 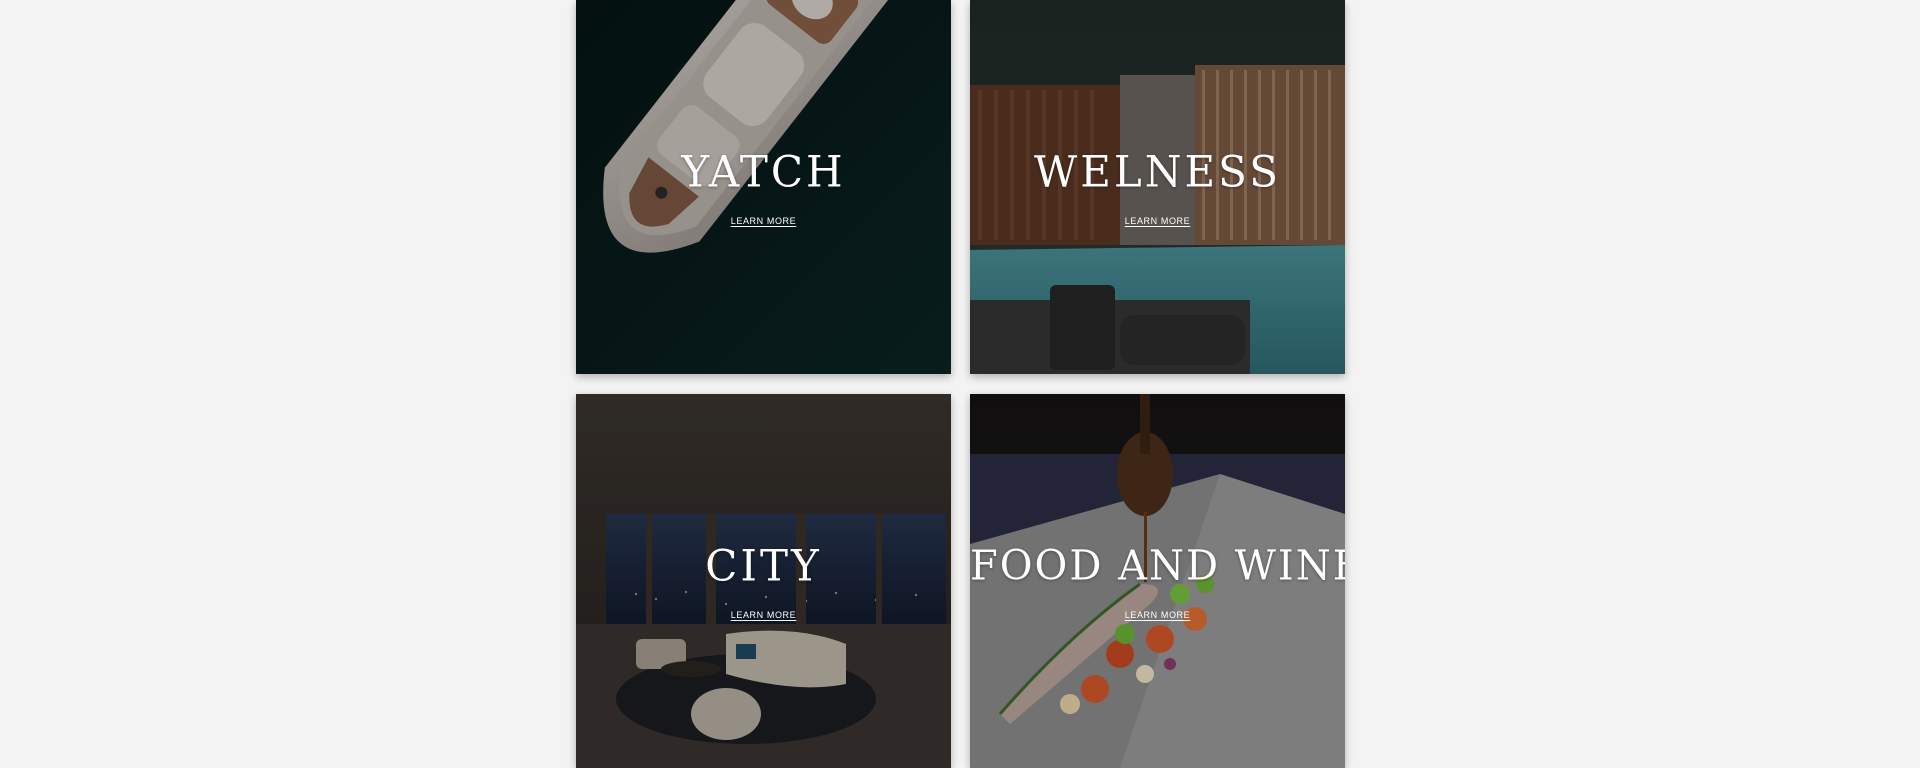 I want to click on food-and-wine-card: FOOD AND WINE LEARN MORE, so click(x=1157, y=581).